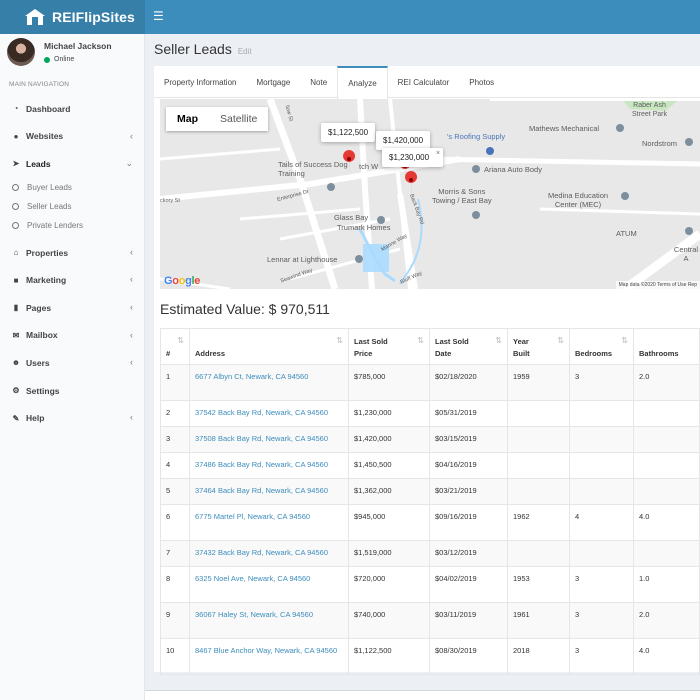 This screenshot has height=700, width=700. What do you see at coordinates (666, 656) in the screenshot?
I see `cell-bathrooms: 4.0` at bounding box center [666, 656].